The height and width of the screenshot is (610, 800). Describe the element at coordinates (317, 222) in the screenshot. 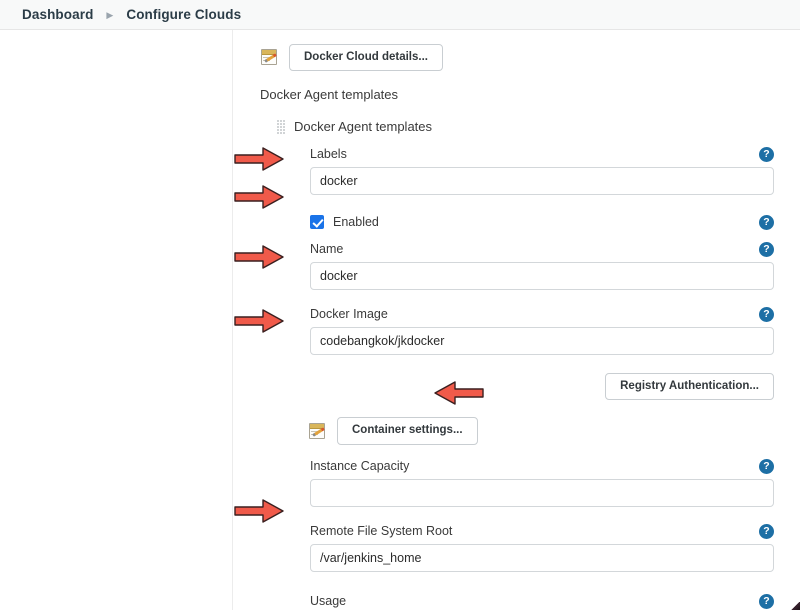

I see `enabled-checkbox` at that location.